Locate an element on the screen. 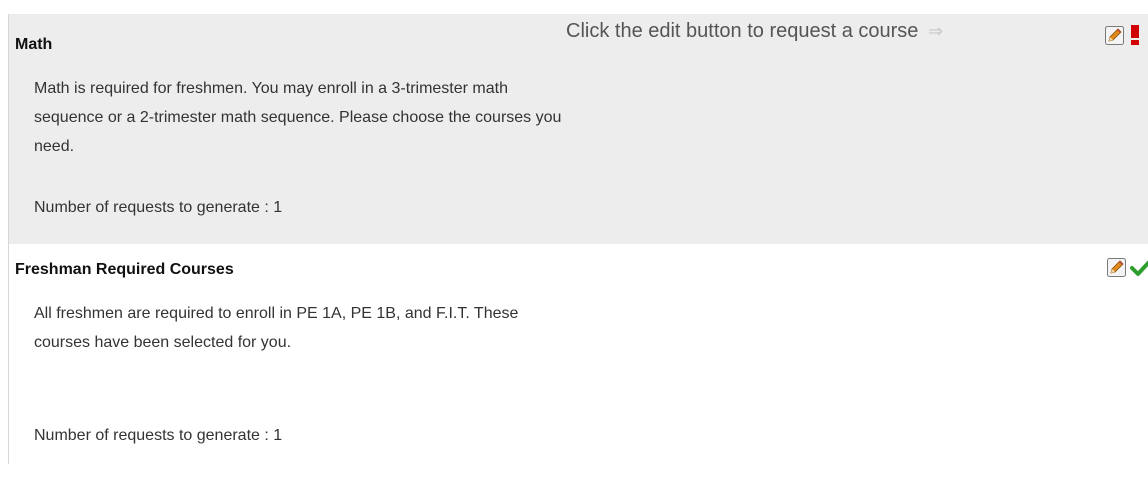 This screenshot has width=1148, height=477. section-title: Math is located at coordinates (34, 44).